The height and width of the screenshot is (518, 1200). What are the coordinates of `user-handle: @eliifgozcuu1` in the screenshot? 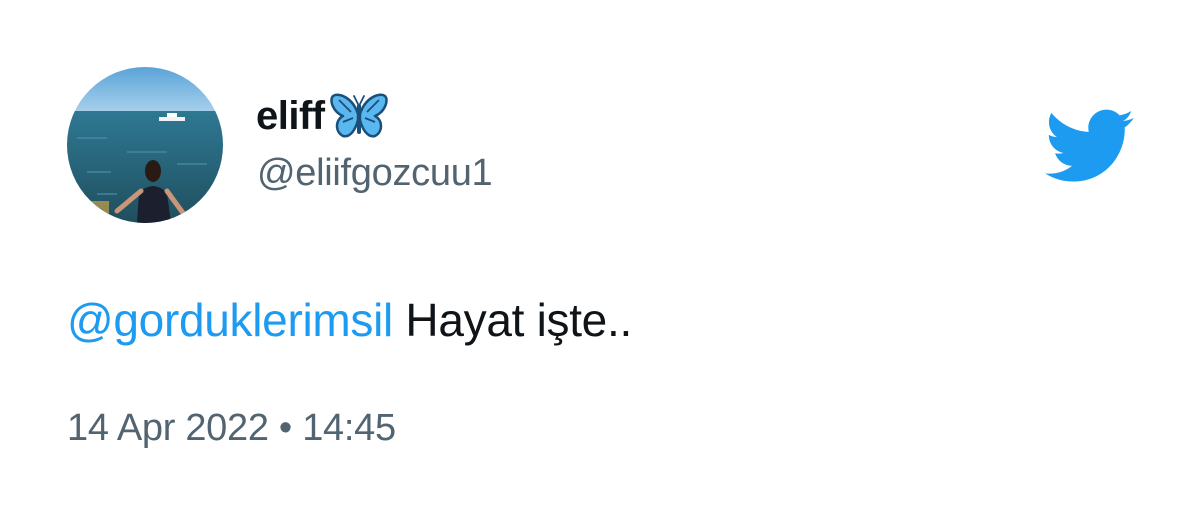 It's located at (375, 173).